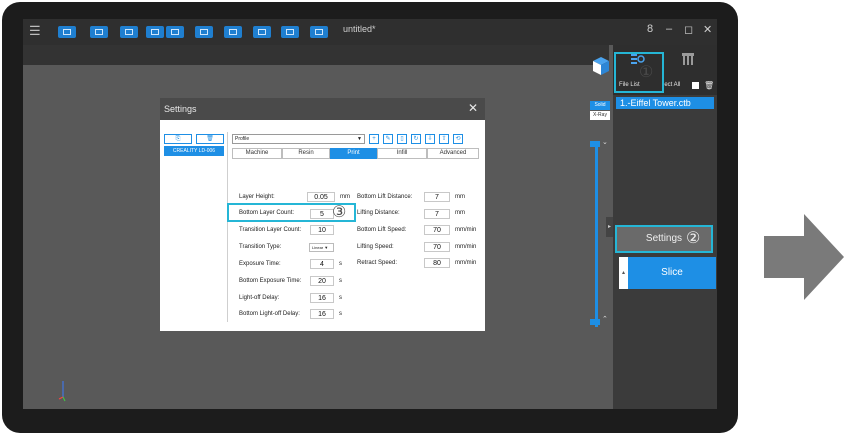  I want to click on transition-type-select: Linear ▼, so click(321, 247).